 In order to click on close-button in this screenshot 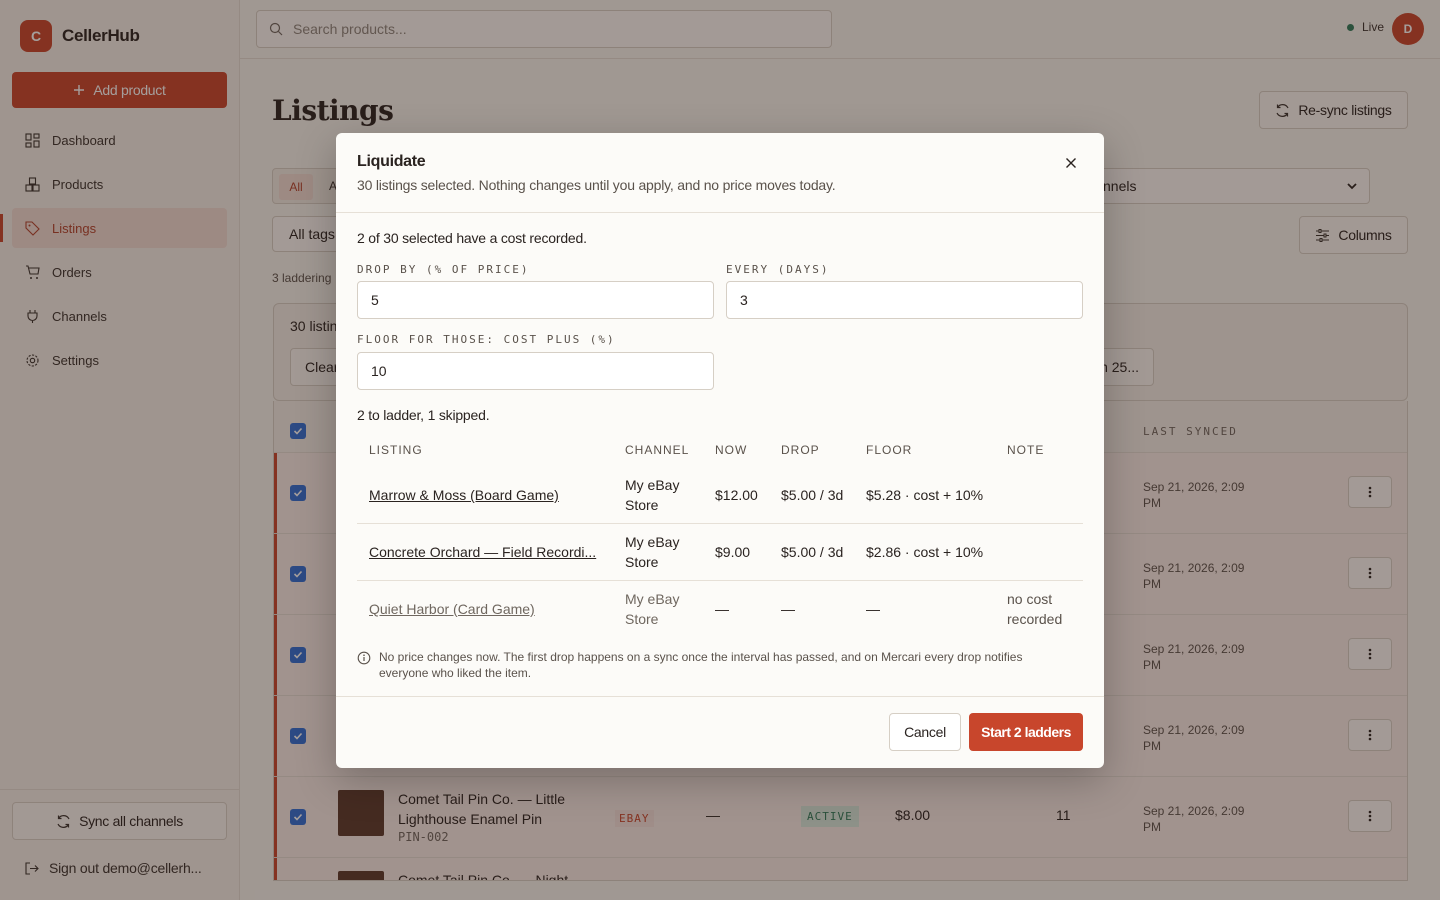, I will do `click(1071, 163)`.